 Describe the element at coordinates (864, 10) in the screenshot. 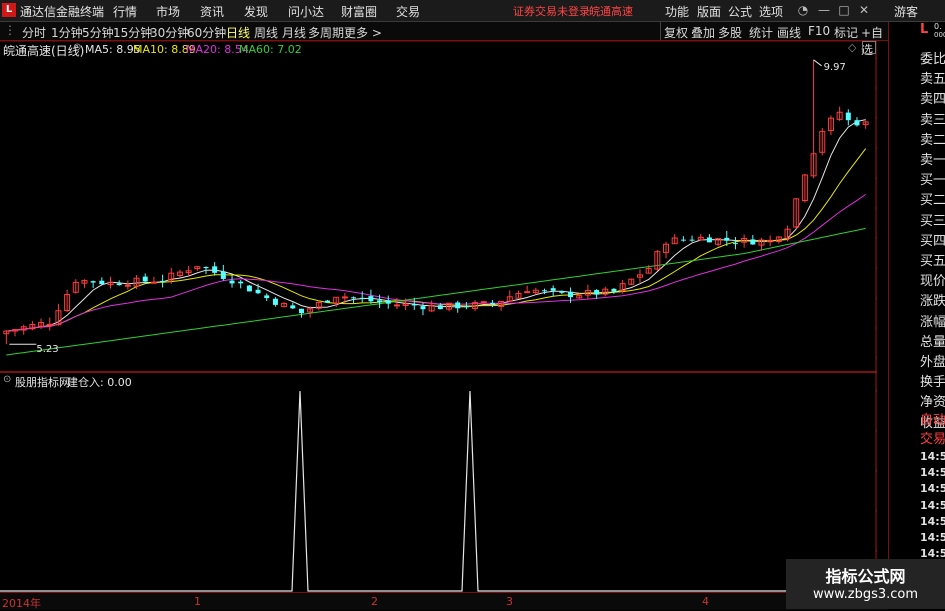

I see `close-icon: ✕` at that location.